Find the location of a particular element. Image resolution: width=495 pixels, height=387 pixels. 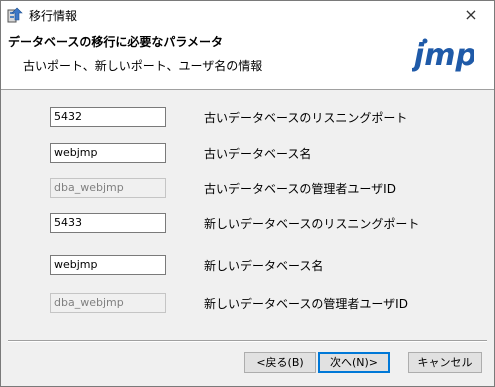

field-input-5: webjmp is located at coordinates (108, 265).